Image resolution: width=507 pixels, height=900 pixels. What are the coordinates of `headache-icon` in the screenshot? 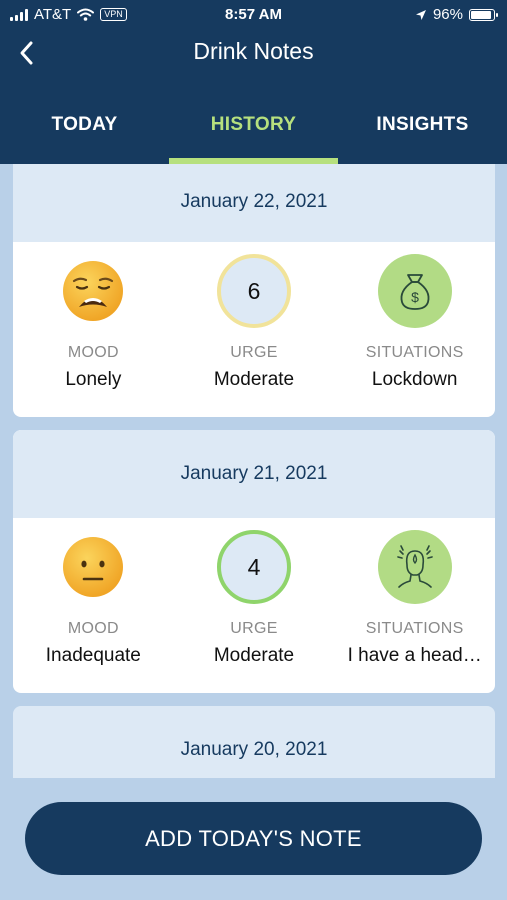 It's located at (414, 566).